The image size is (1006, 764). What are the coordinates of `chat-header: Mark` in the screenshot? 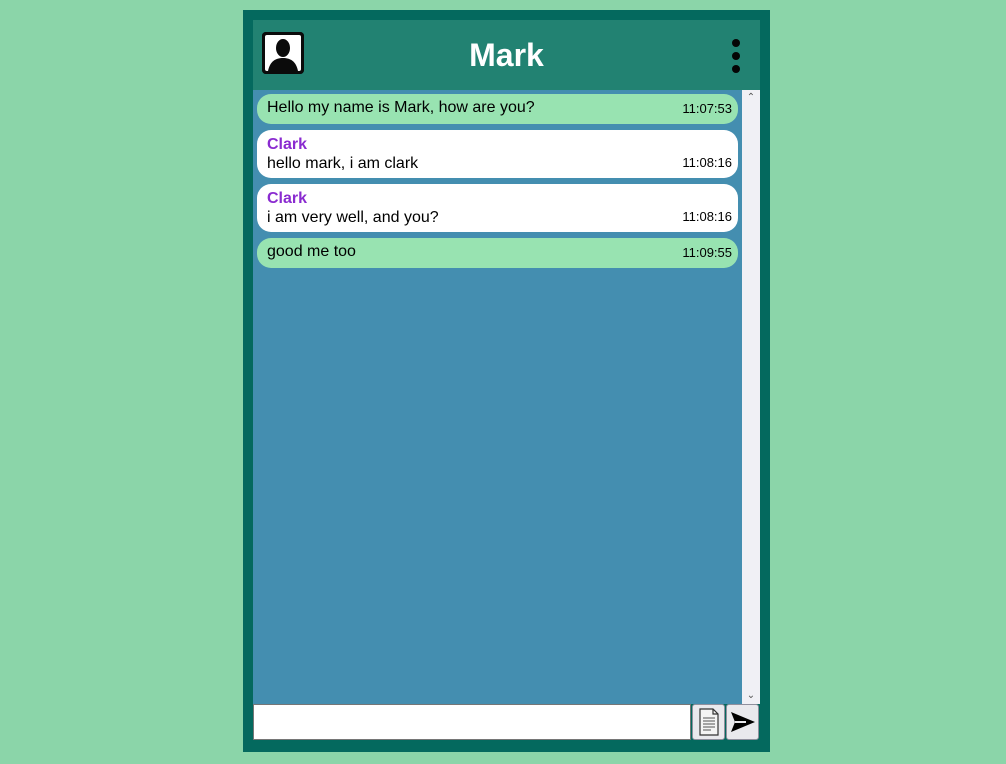 It's located at (506, 55).